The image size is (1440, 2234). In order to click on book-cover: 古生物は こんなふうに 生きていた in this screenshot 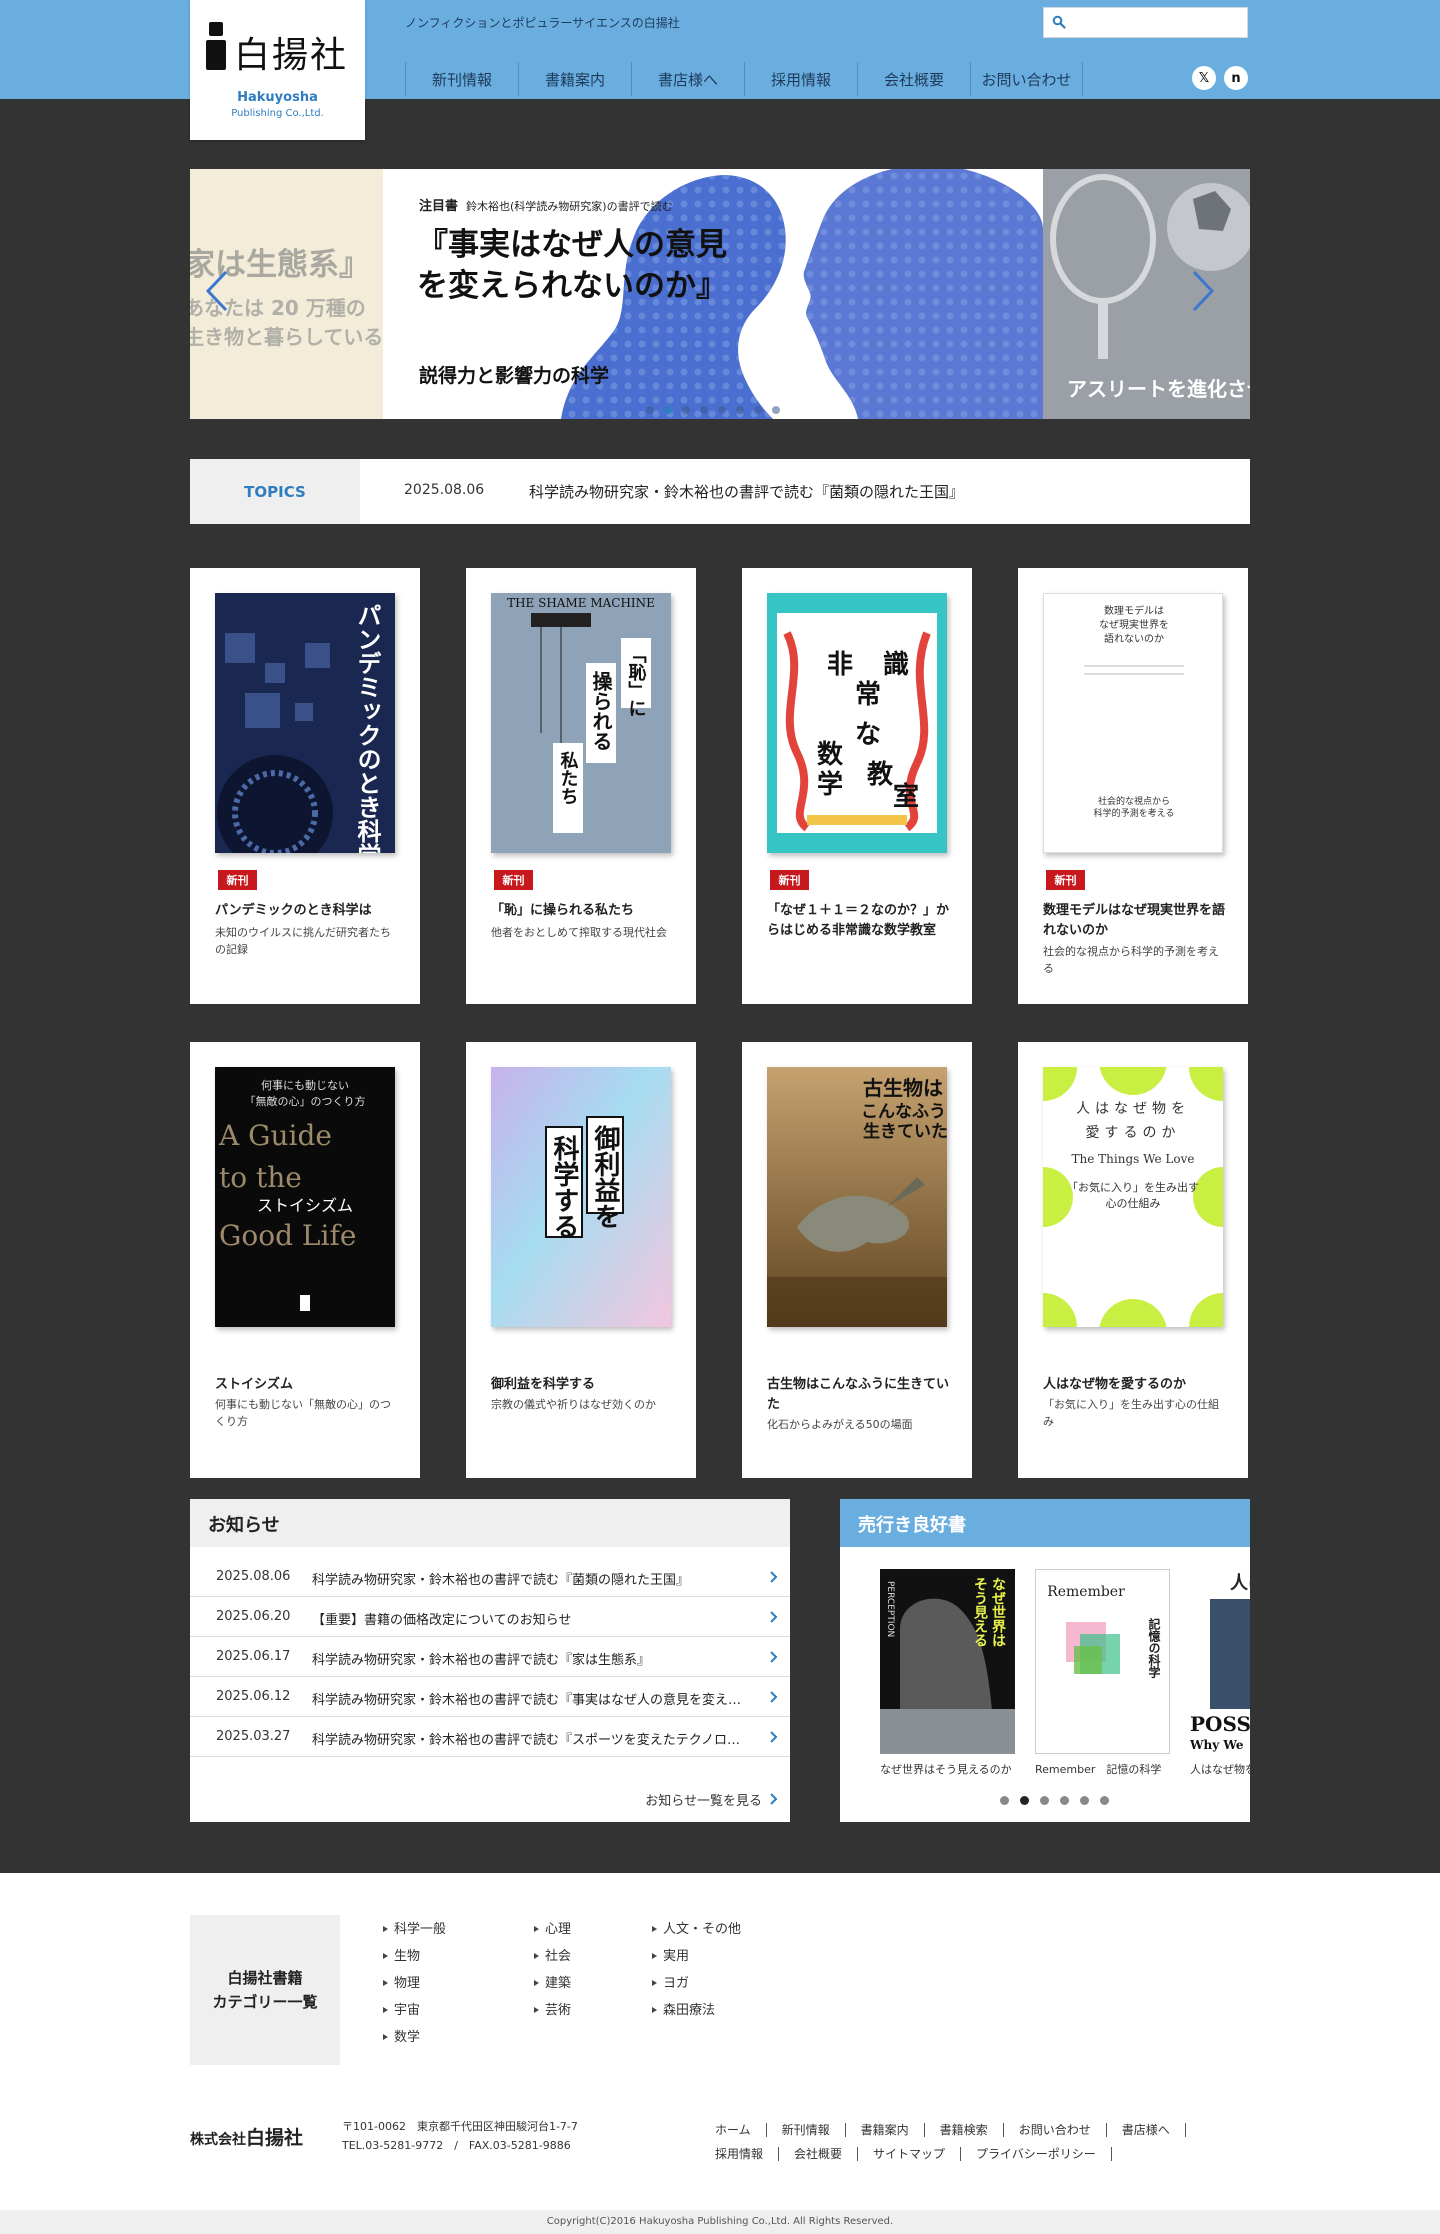, I will do `click(857, 1197)`.